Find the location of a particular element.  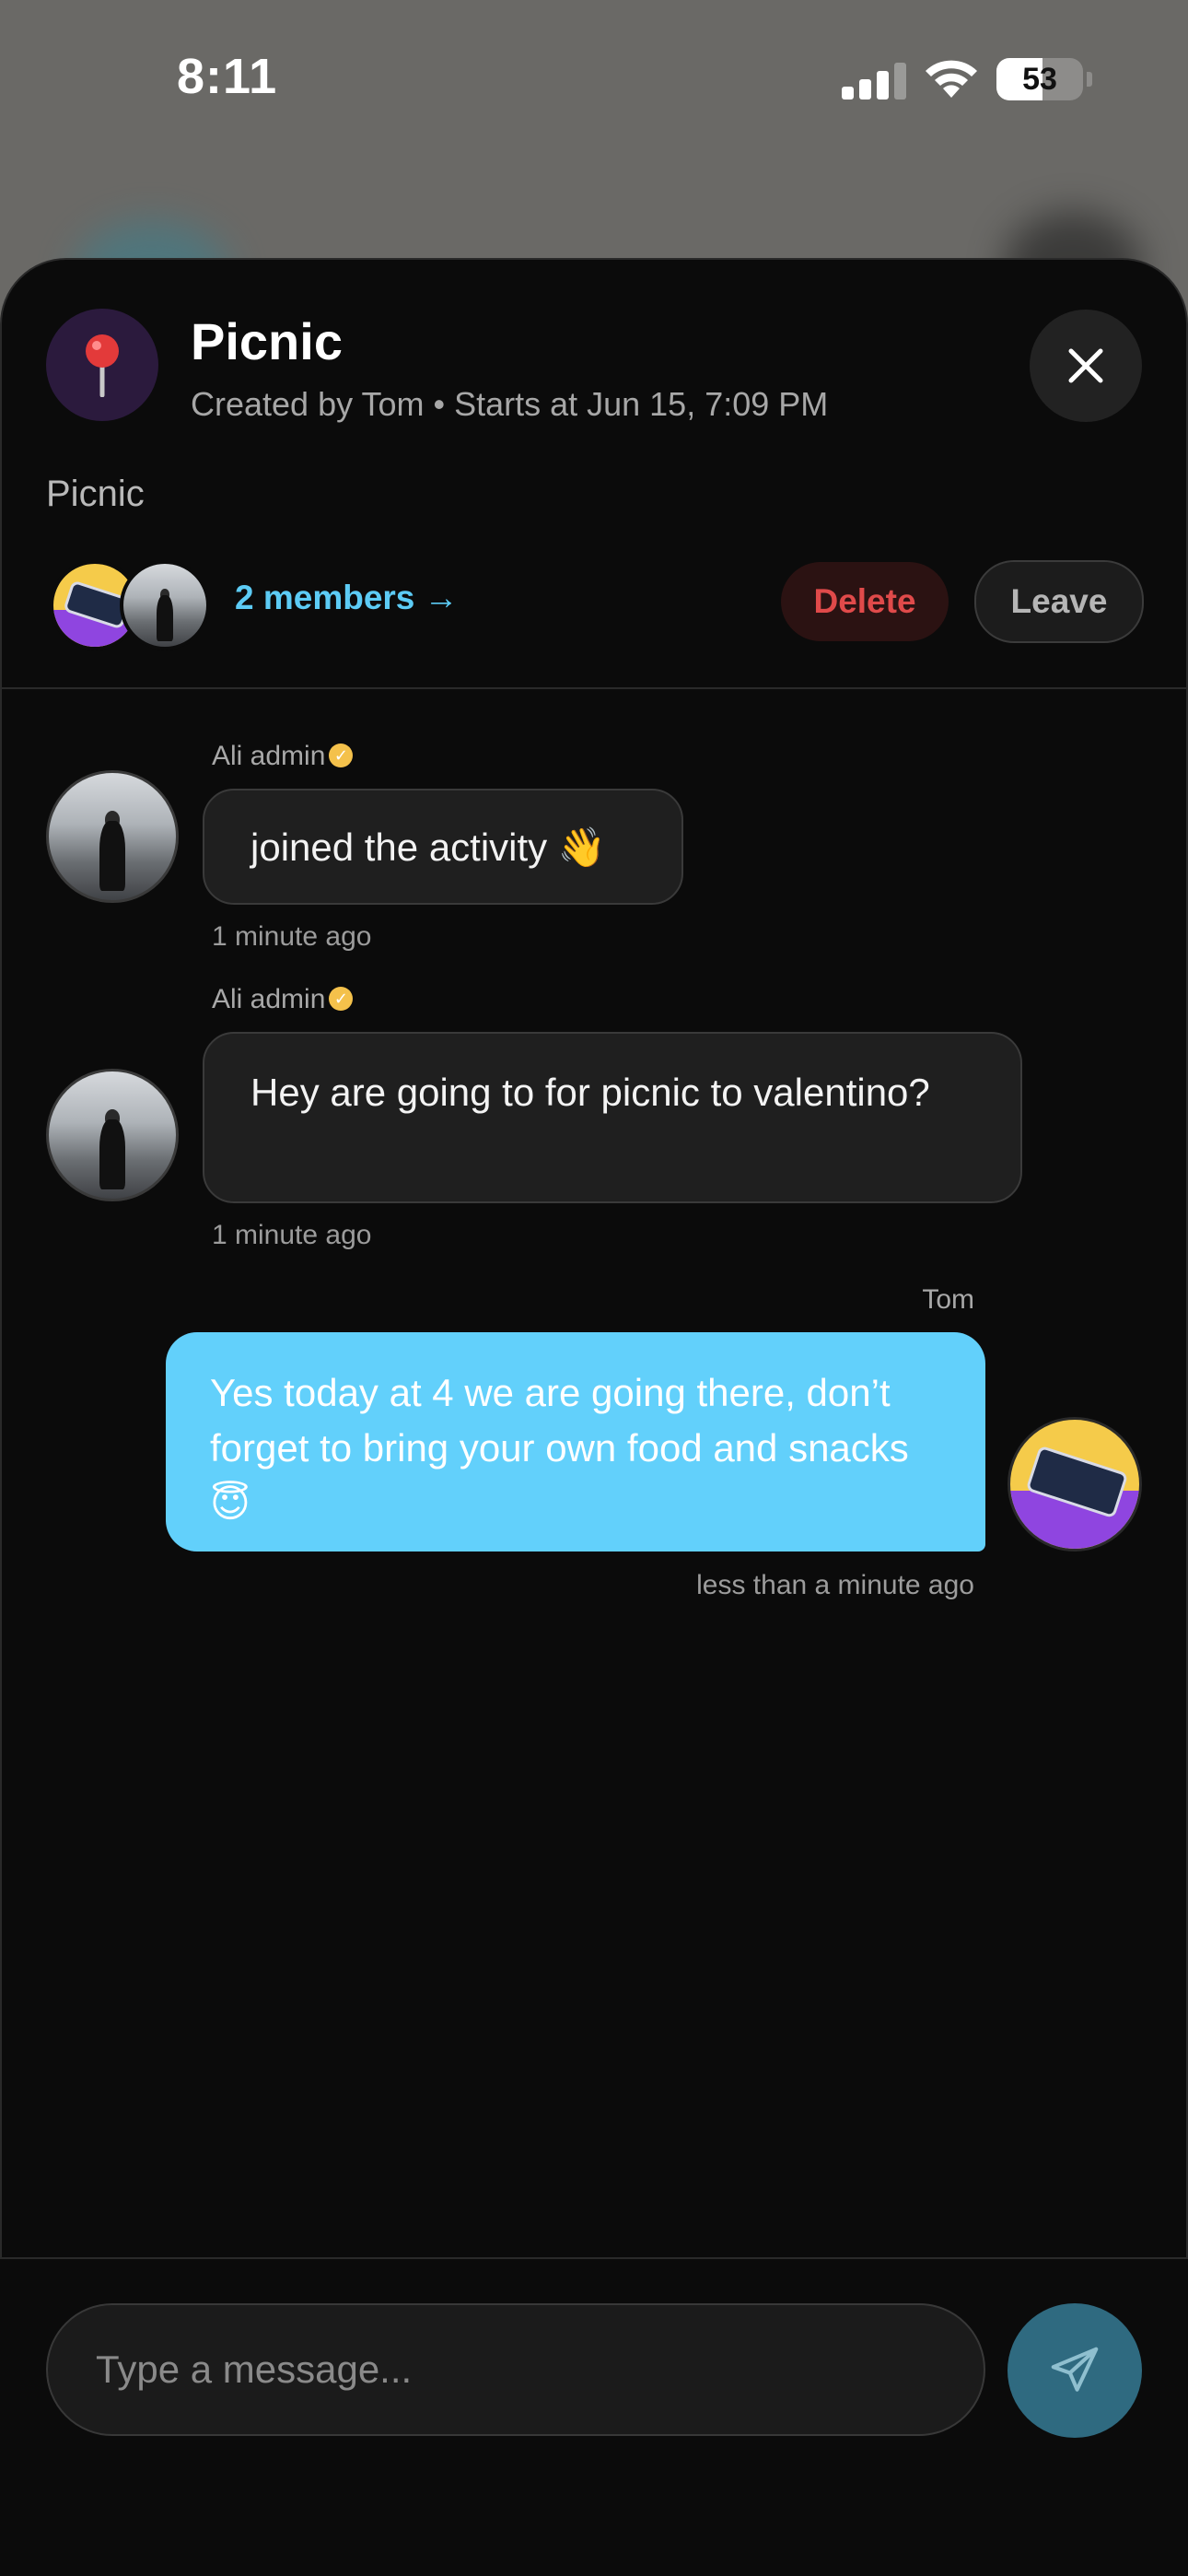

close-button is located at coordinates (1086, 366).